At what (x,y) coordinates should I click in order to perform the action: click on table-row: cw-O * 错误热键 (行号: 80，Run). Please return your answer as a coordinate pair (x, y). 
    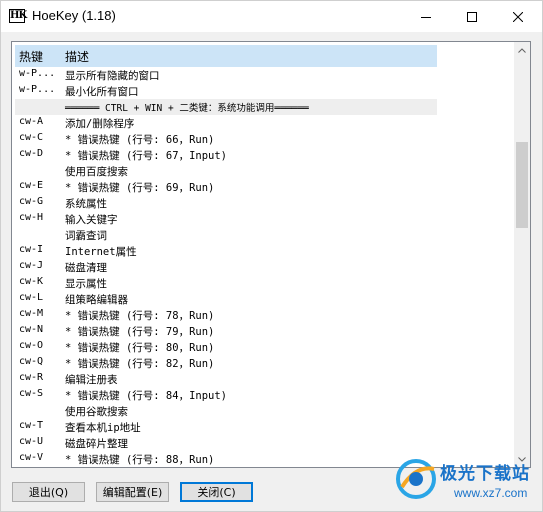
    Looking at the image, I should click on (226, 347).